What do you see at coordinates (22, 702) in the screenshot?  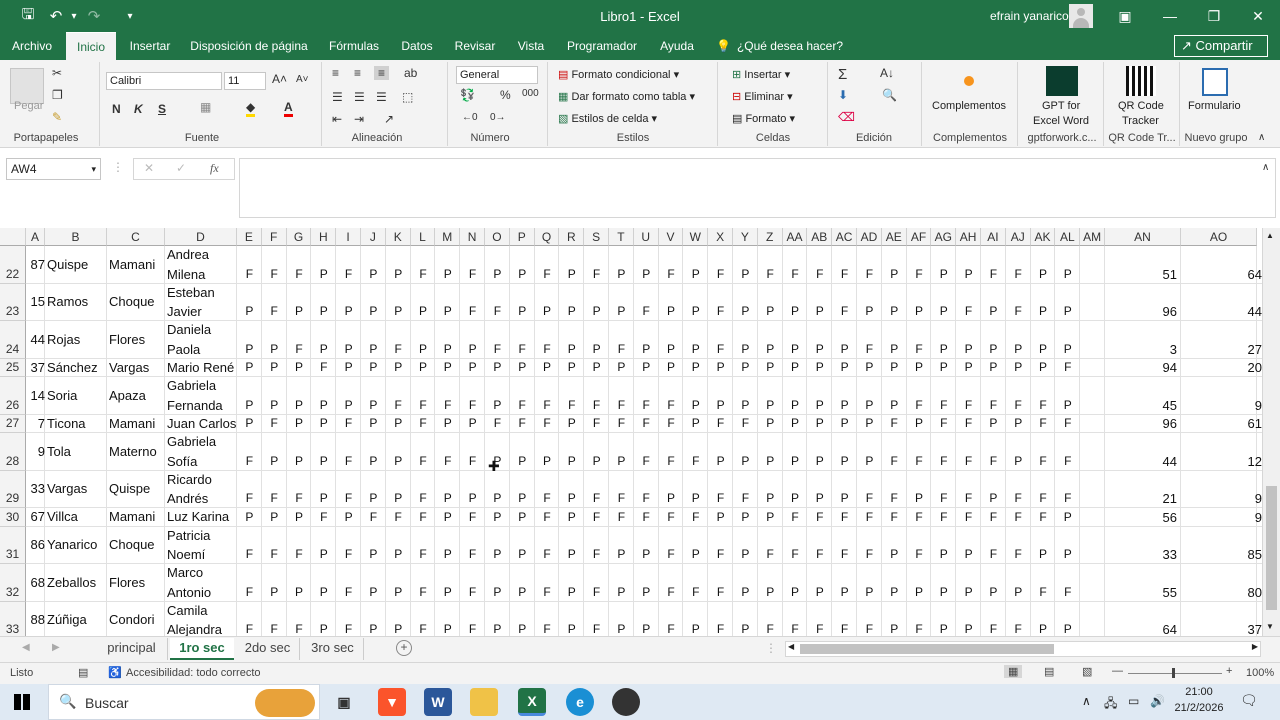 I see `windows-start-icon` at bounding box center [22, 702].